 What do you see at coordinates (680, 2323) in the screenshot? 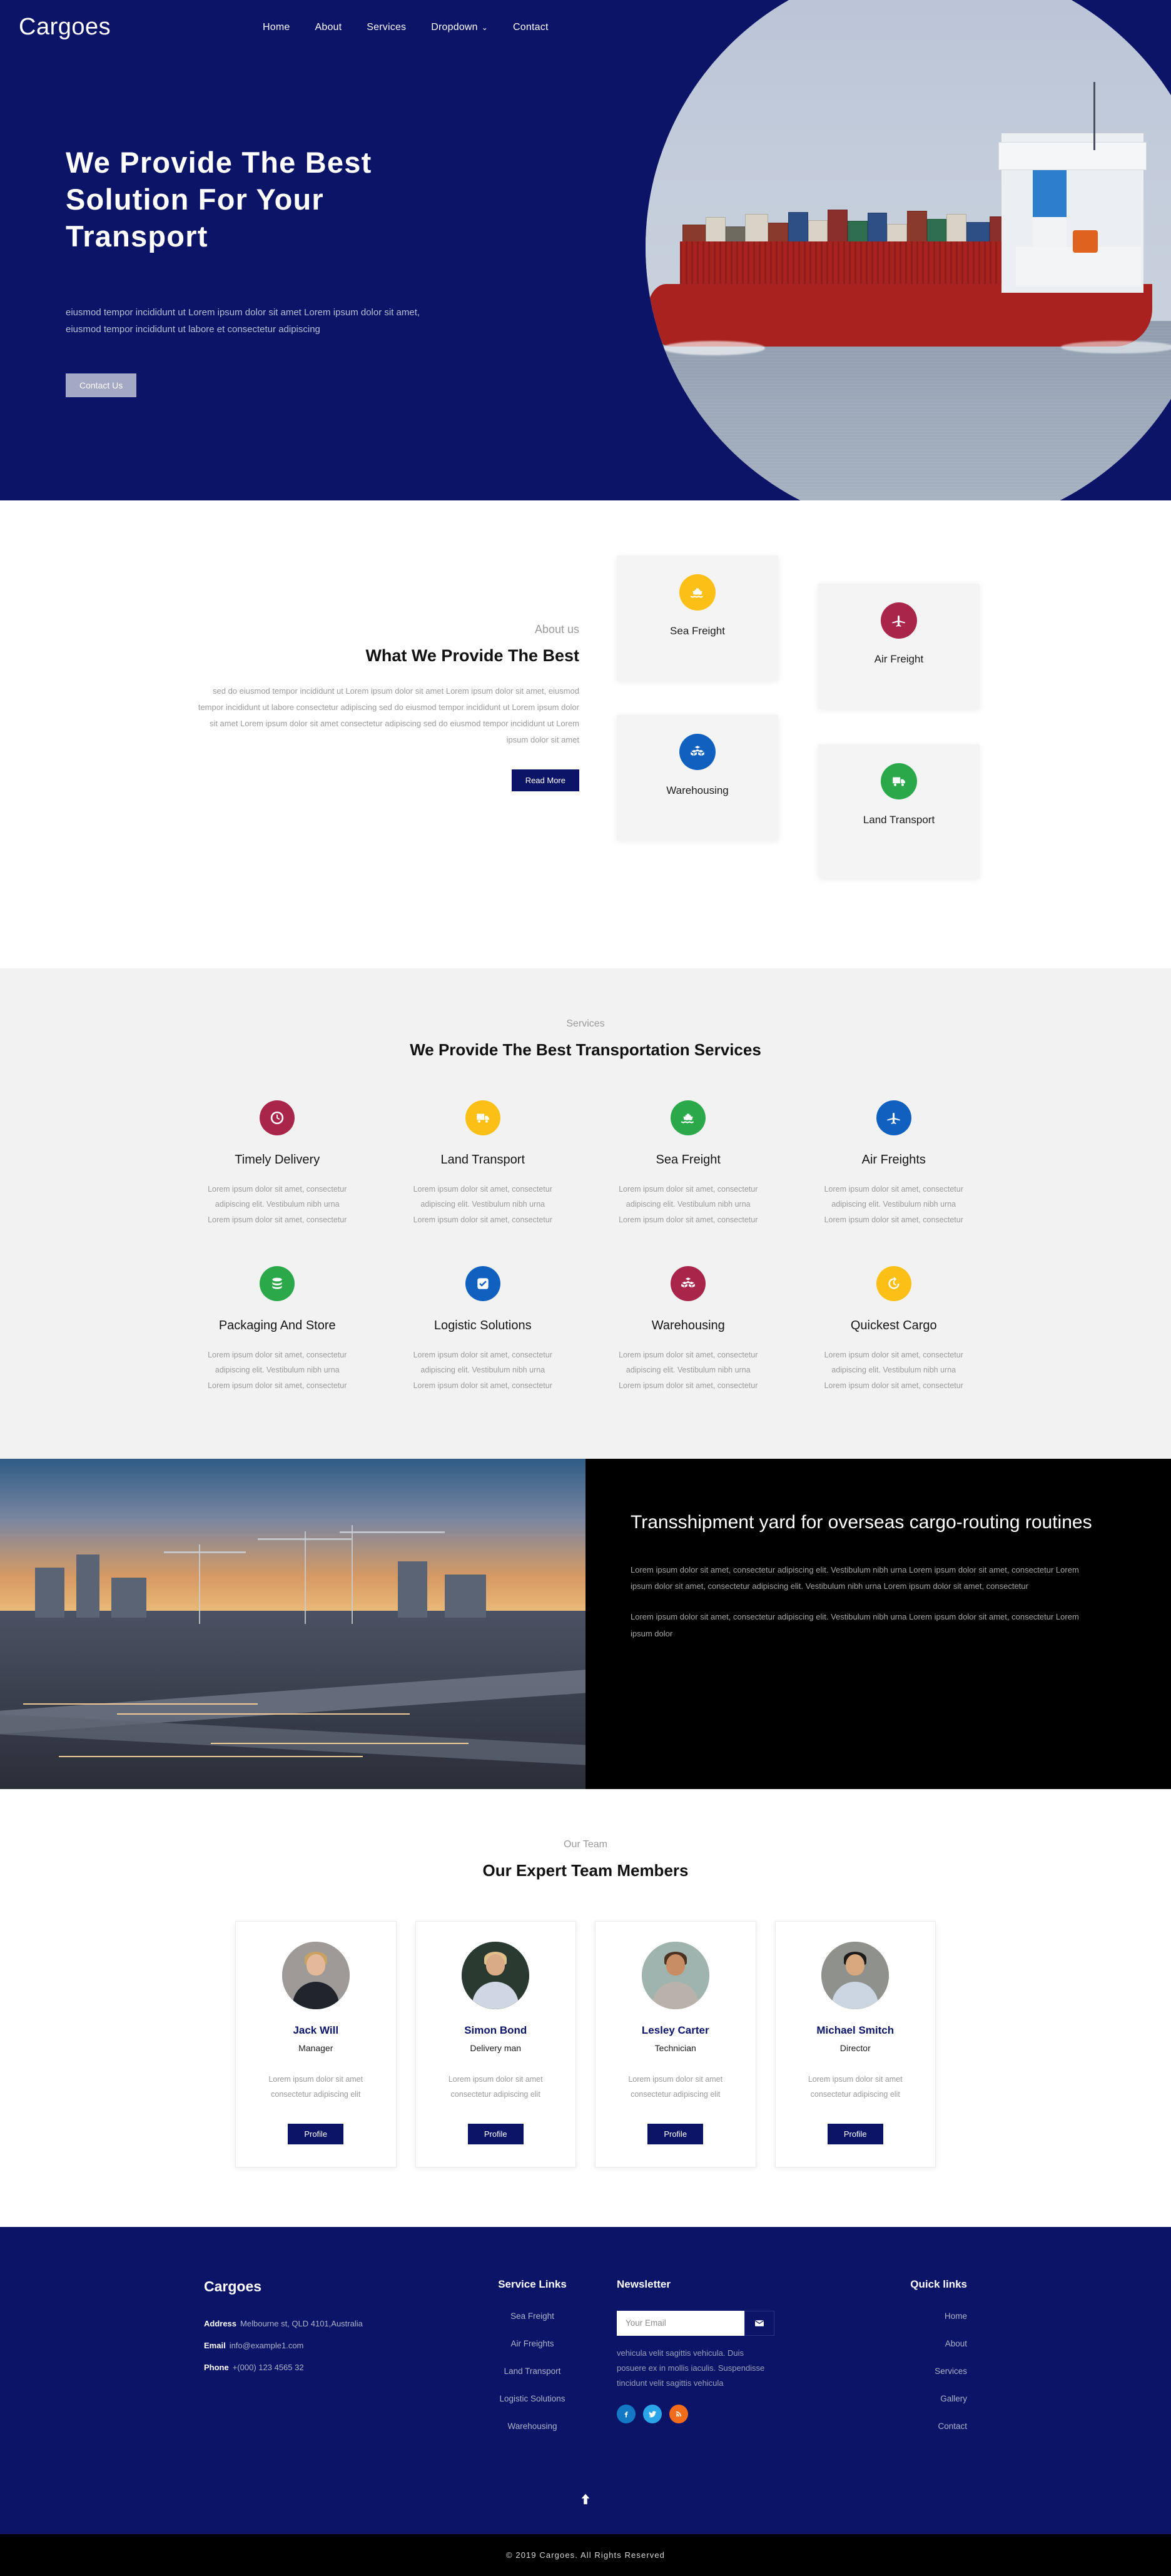
I see `newsletter-email-input` at bounding box center [680, 2323].